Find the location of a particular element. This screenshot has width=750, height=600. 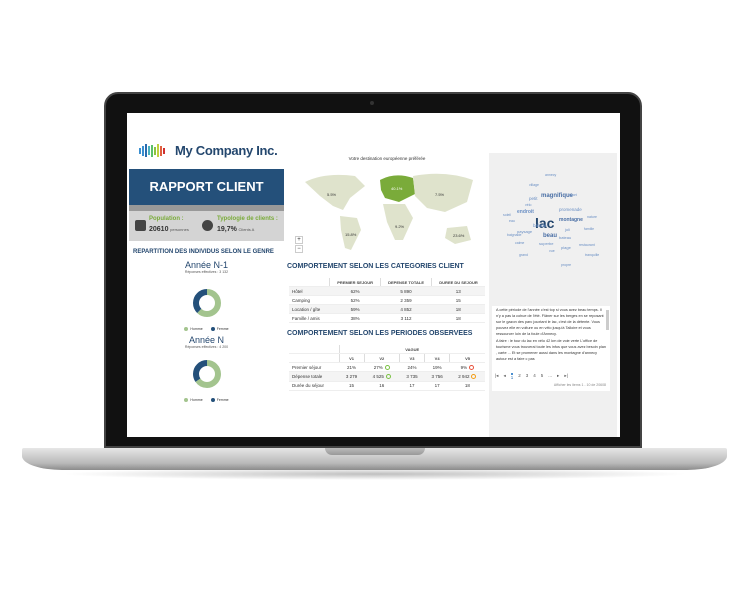

cloud-word: montagne is located at coordinates (571, 220).